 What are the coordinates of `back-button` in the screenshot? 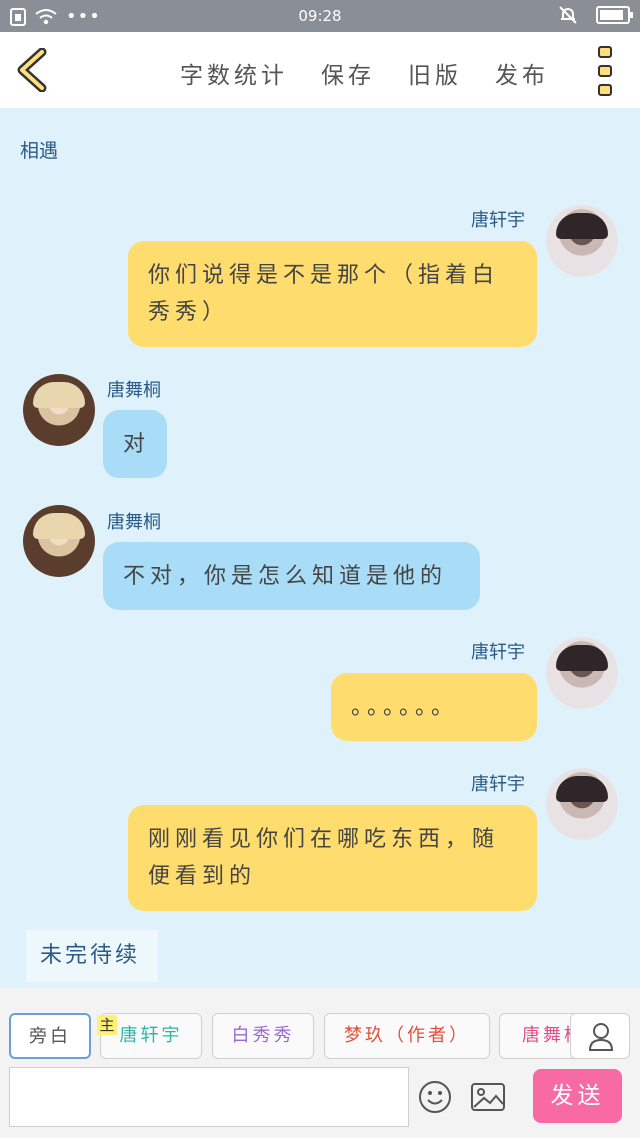 It's located at (34, 70).